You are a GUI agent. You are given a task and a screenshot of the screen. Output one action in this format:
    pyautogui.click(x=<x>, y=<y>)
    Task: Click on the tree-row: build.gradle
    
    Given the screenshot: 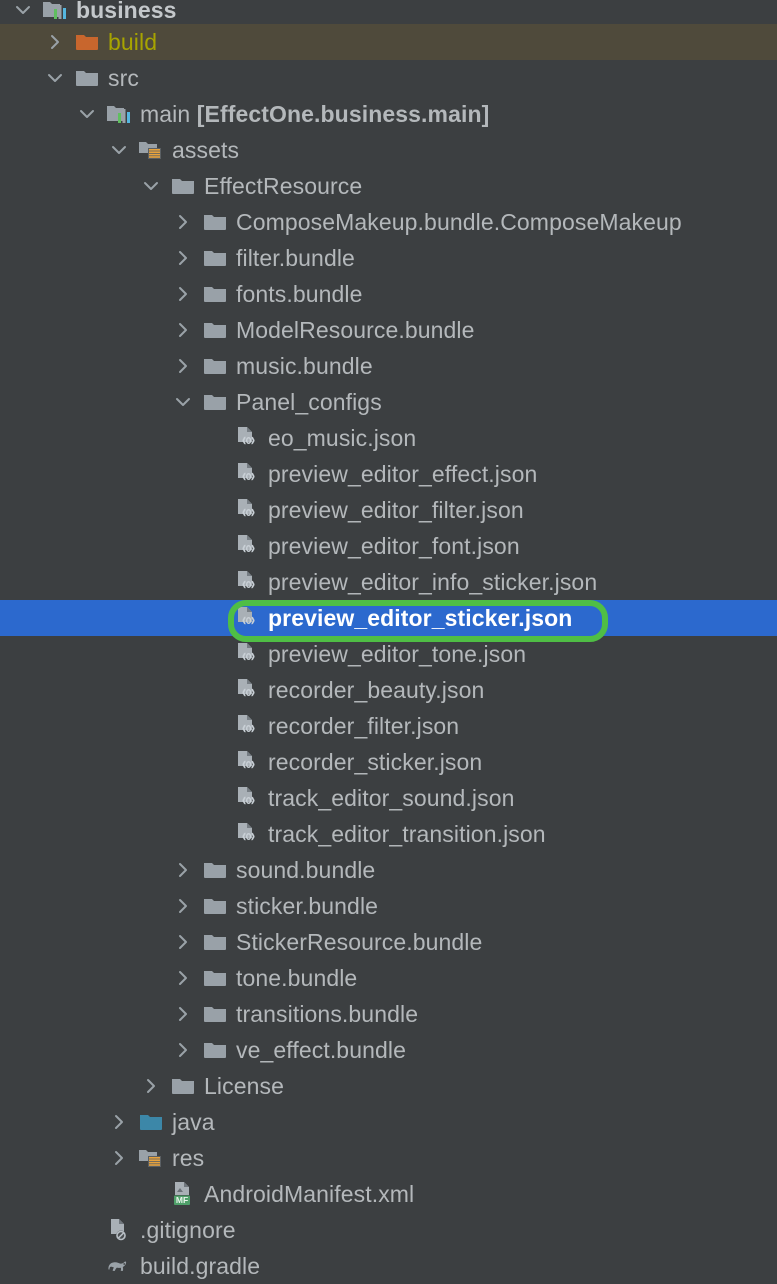 What is the action you would take?
    pyautogui.click(x=388, y=1266)
    